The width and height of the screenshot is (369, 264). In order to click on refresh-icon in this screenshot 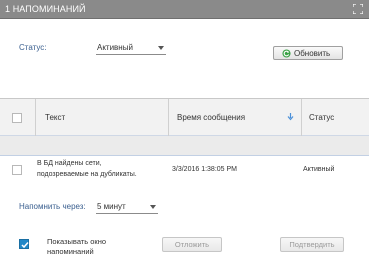, I will do `click(286, 53)`.